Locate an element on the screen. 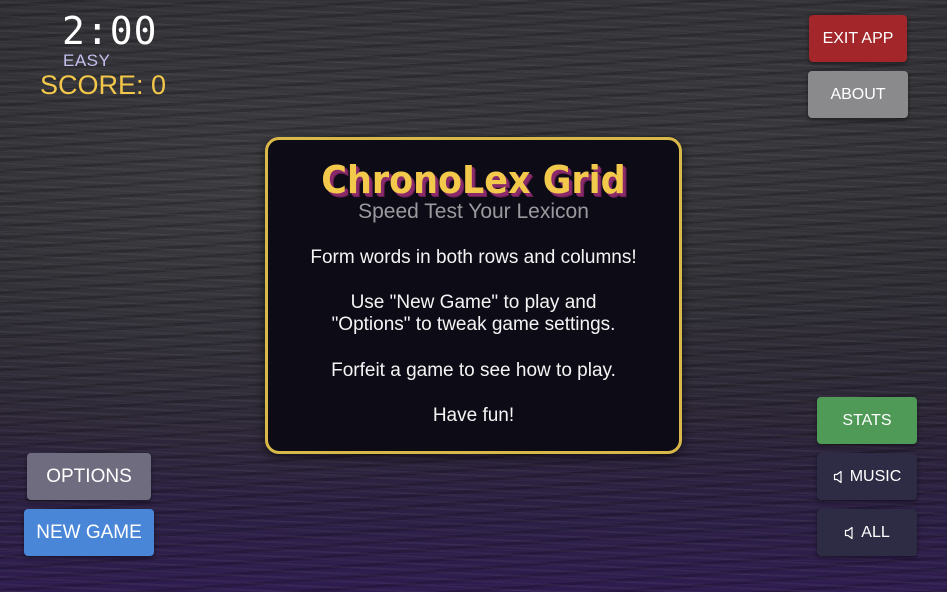 Image resolution: width=947 pixels, height=592 pixels. new-game-button: NEW GAME is located at coordinates (89, 532).